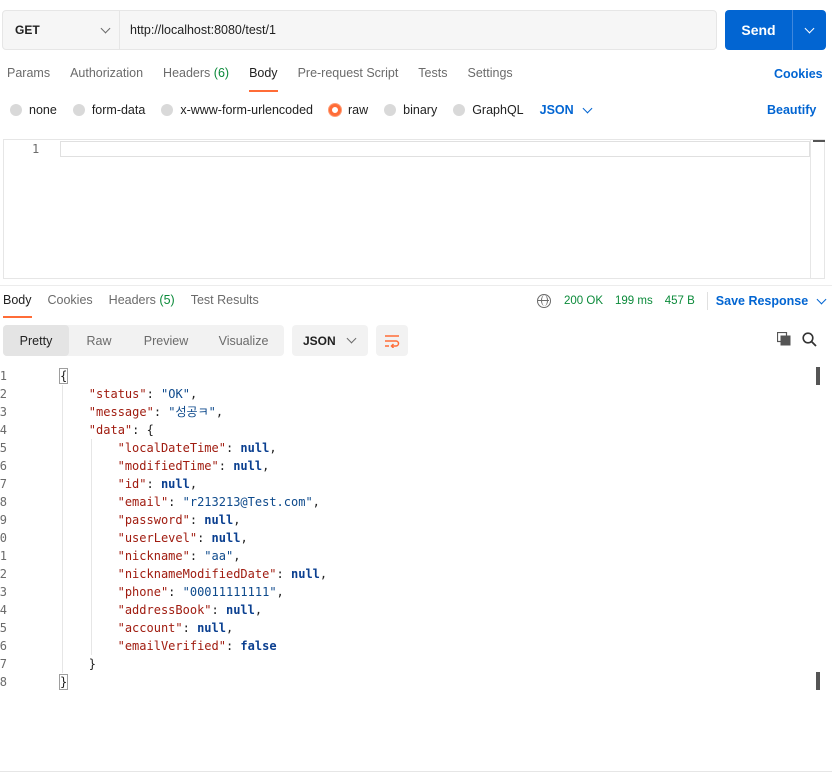  I want to click on response-tab-test-results: Test Results, so click(225, 303).